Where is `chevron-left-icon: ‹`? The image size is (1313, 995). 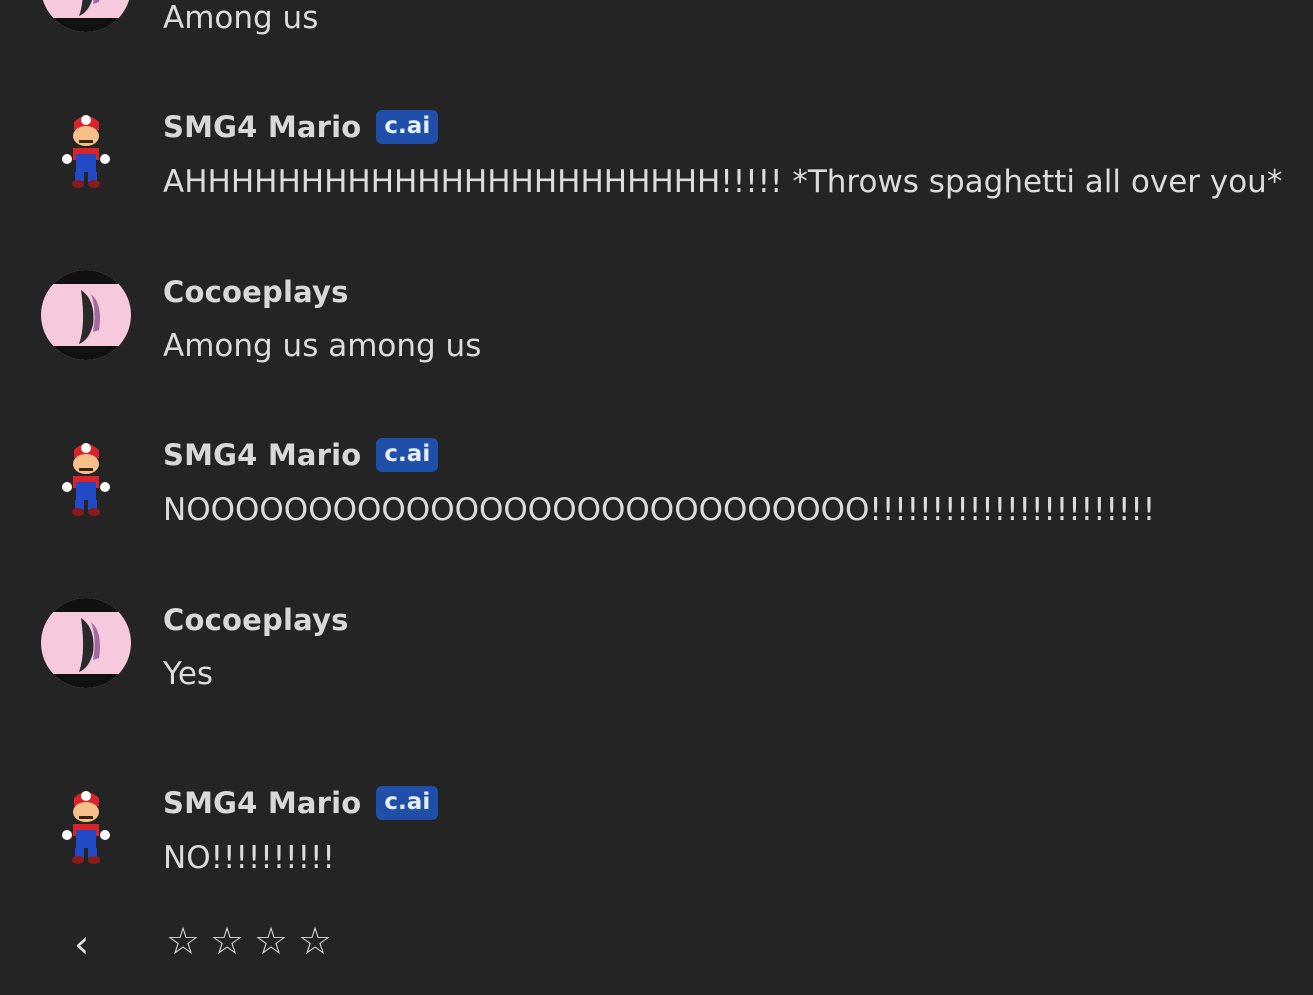 chevron-left-icon: ‹ is located at coordinates (91, 944).